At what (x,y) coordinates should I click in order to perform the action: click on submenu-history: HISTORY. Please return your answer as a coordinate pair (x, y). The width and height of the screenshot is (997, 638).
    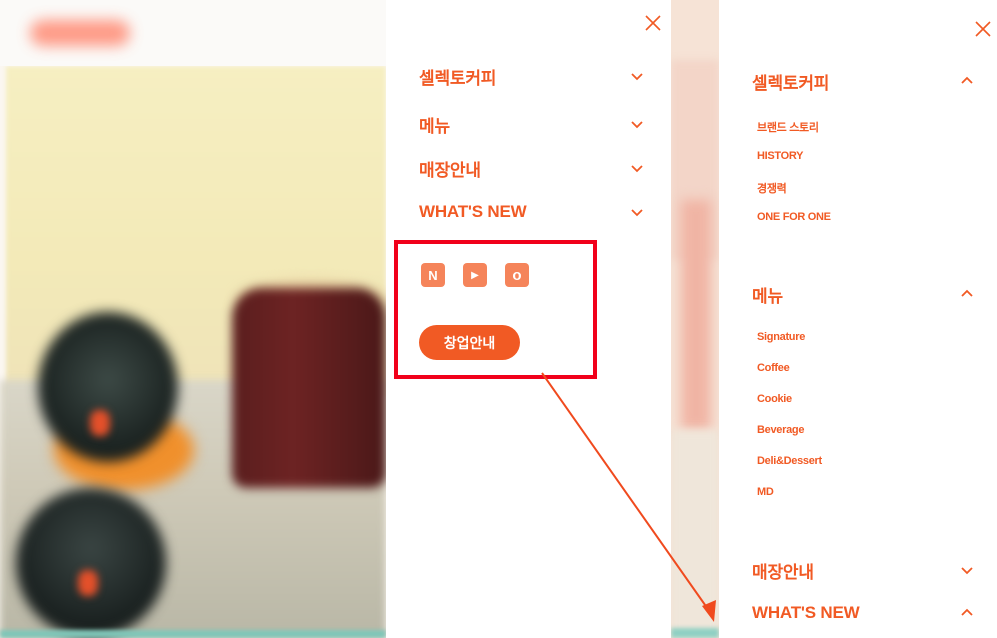
    Looking at the image, I should click on (780, 156).